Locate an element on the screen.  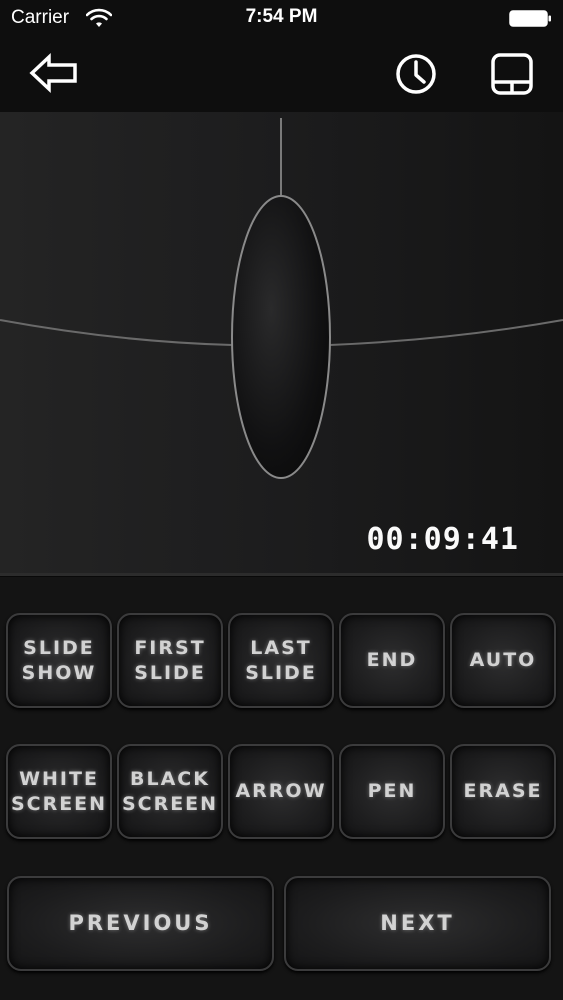
status-bar: Carrier 7:54 PM is located at coordinates (281, 18).